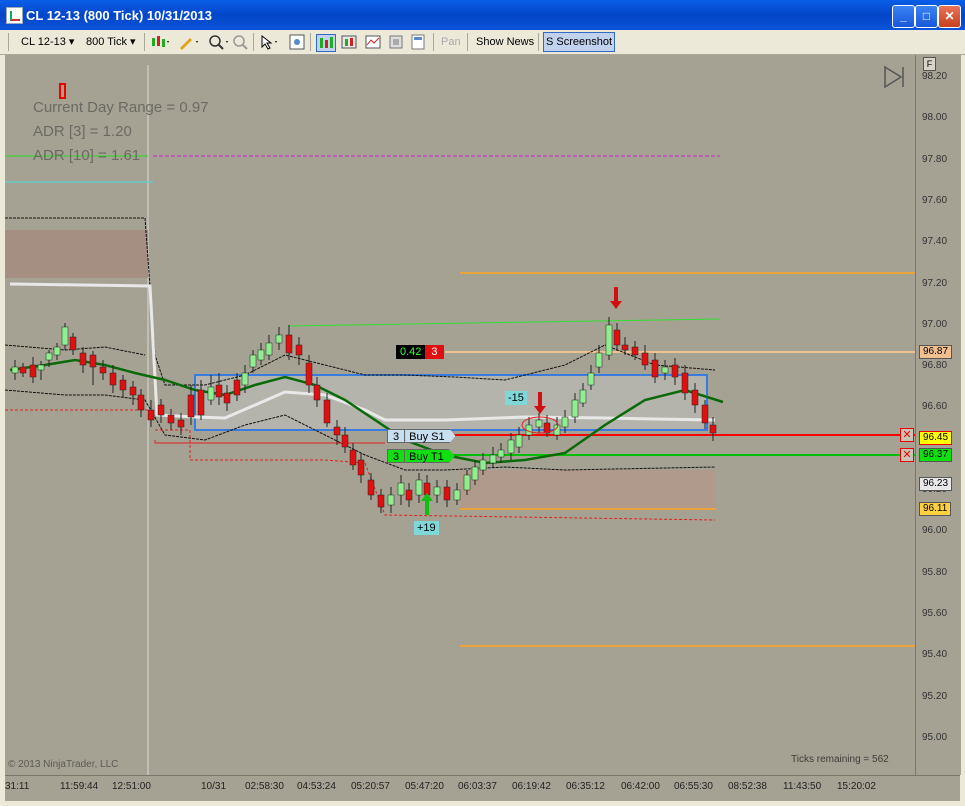 The width and height of the screenshot is (965, 806). I want to click on price-tag-peach: 96.87, so click(936, 352).